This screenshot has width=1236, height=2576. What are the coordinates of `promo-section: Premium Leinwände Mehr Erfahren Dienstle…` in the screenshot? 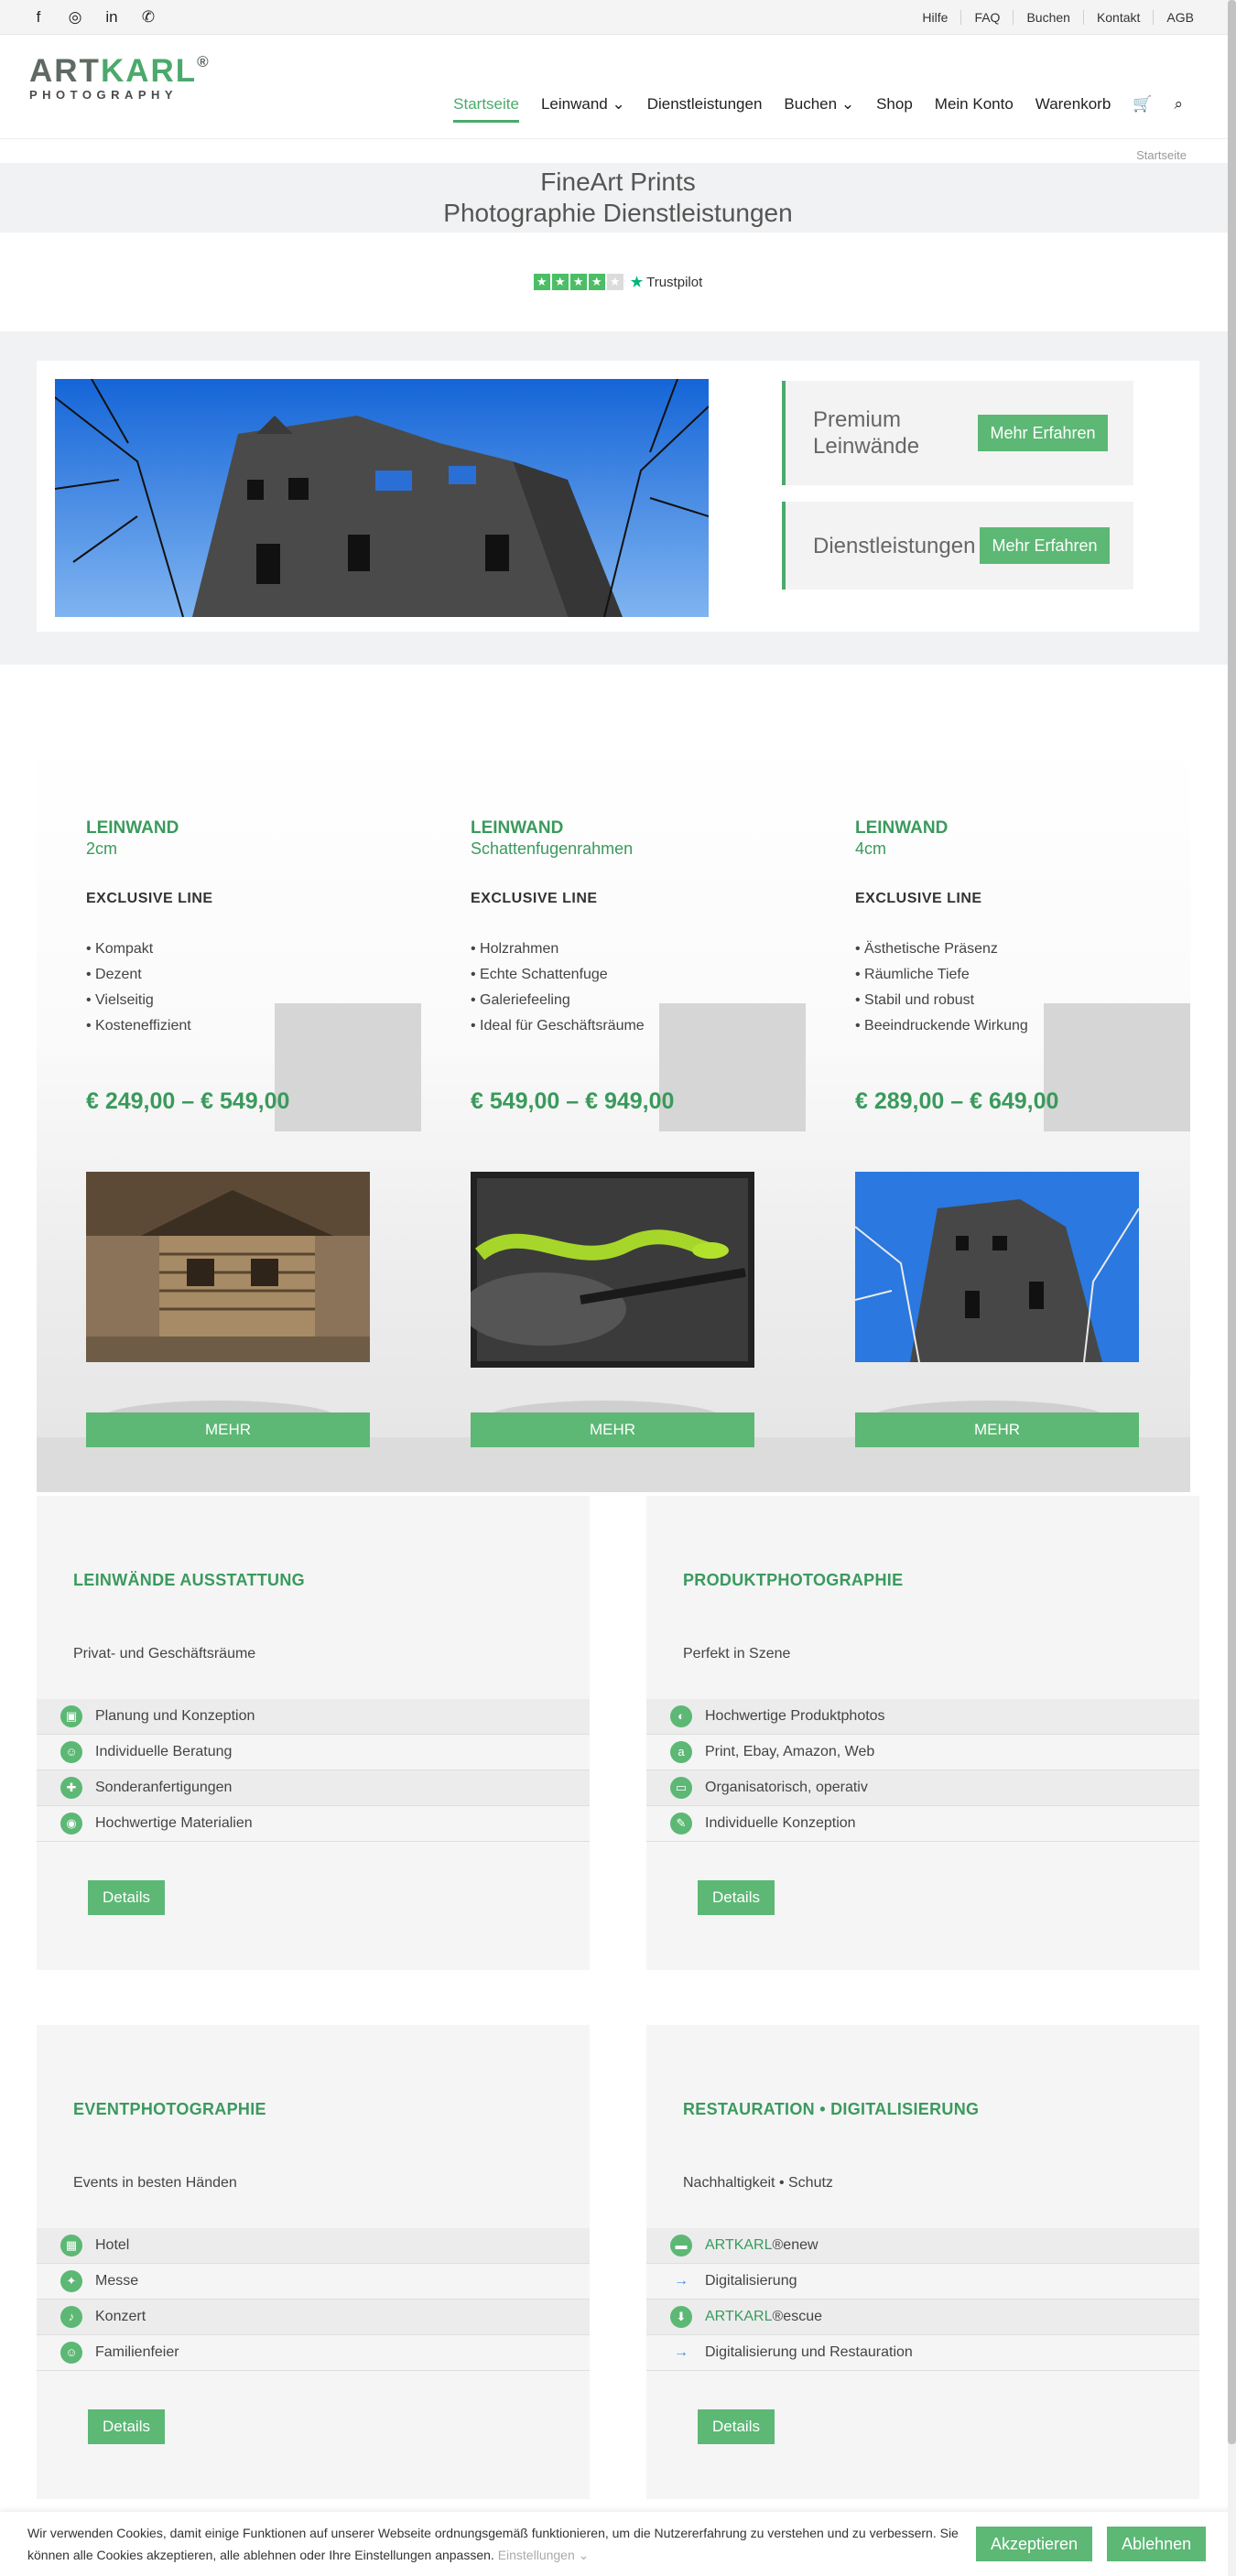 It's located at (618, 498).